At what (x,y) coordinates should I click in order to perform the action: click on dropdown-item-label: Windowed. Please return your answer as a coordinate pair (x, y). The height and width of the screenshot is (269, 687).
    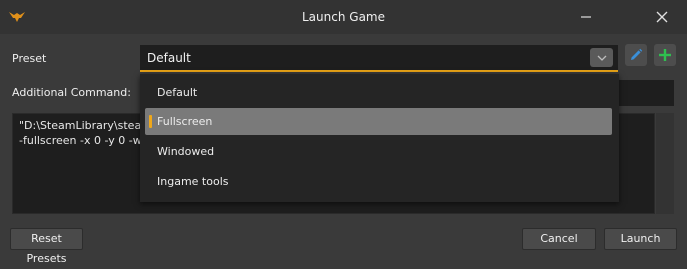
    Looking at the image, I should click on (186, 151).